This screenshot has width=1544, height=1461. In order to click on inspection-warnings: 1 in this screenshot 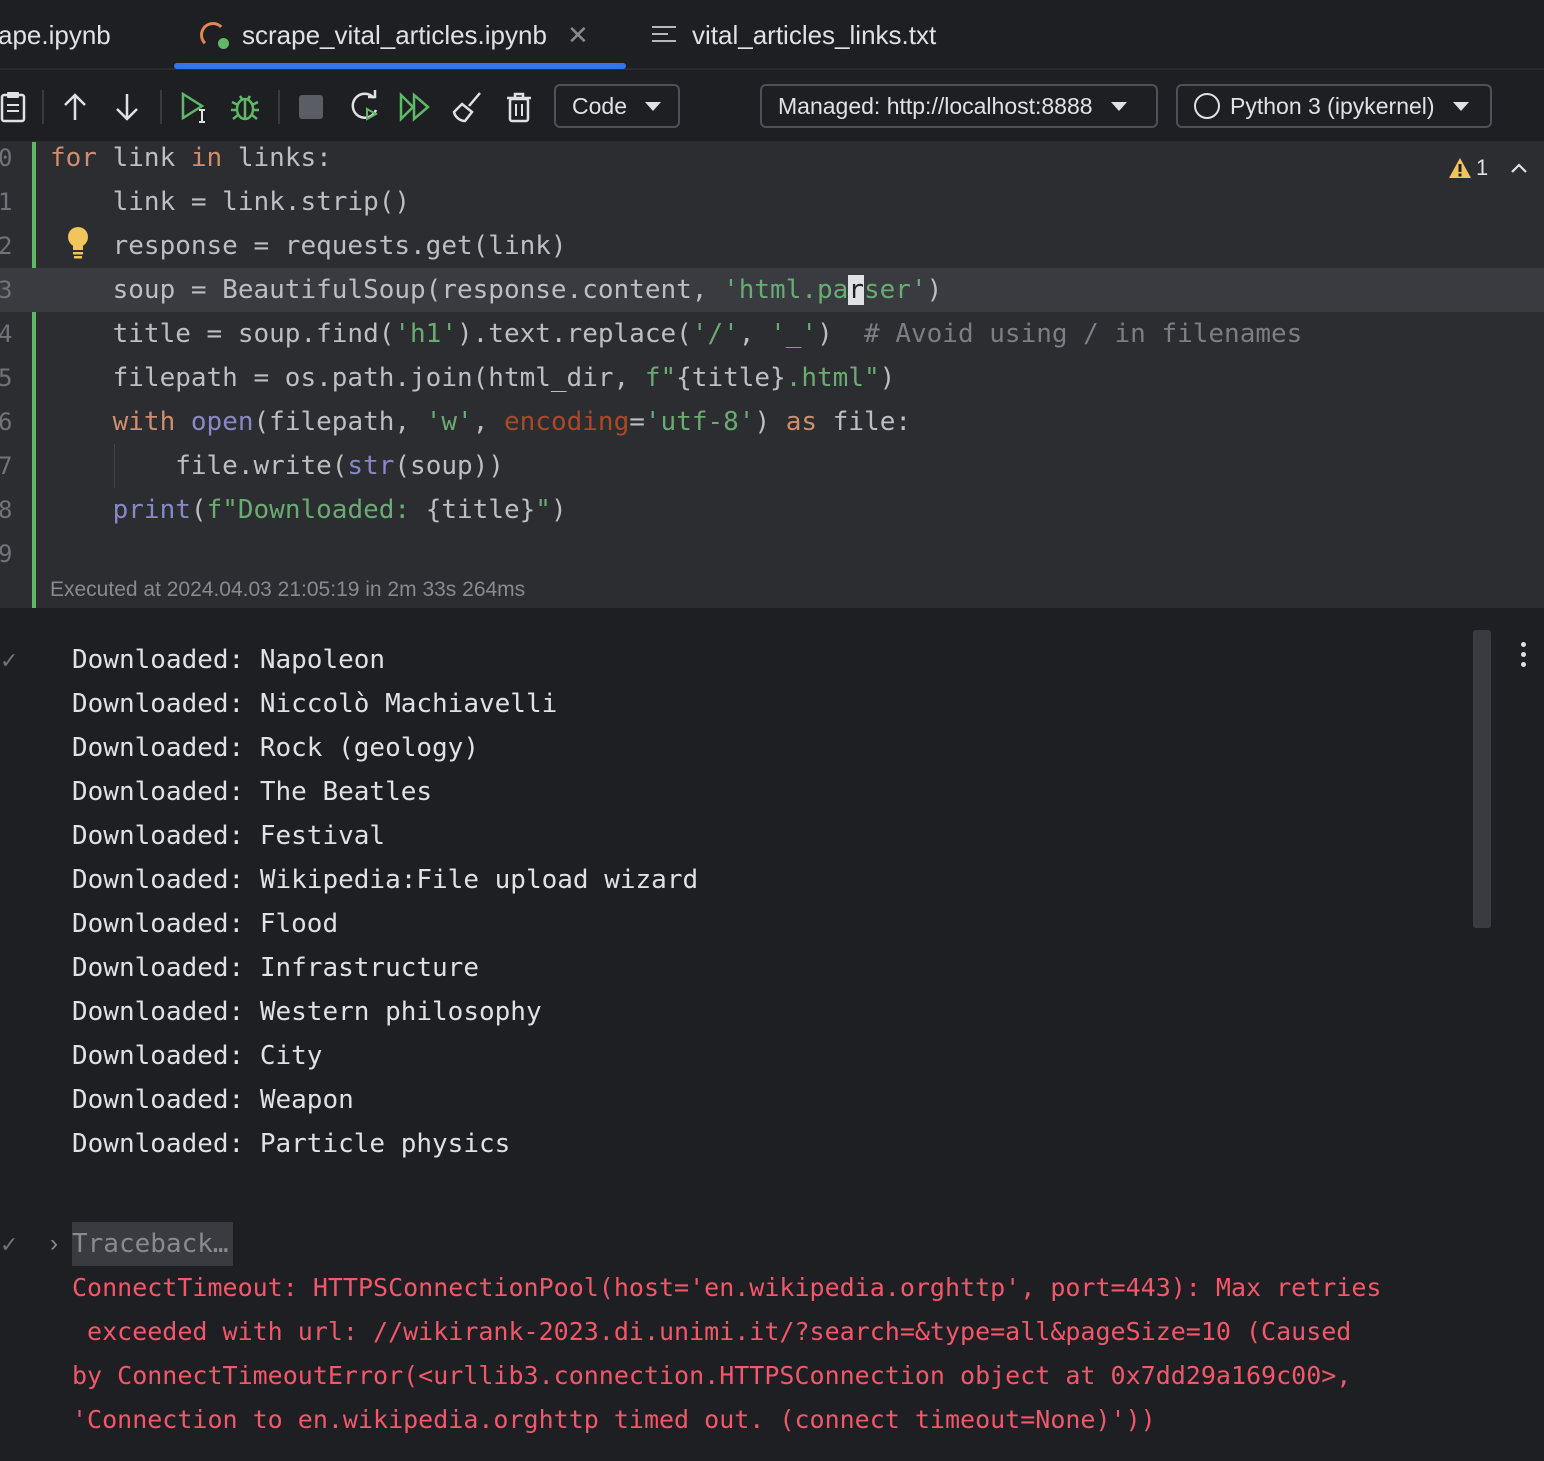, I will do `click(1487, 168)`.